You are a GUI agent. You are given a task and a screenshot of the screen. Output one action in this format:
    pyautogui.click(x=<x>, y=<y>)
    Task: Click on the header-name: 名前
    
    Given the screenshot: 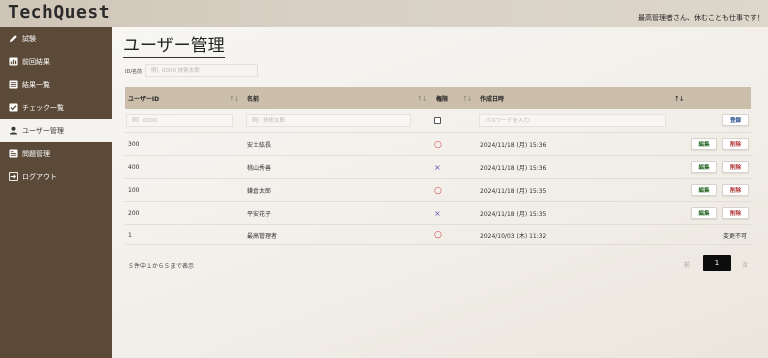 What is the action you would take?
    pyautogui.click(x=253, y=98)
    